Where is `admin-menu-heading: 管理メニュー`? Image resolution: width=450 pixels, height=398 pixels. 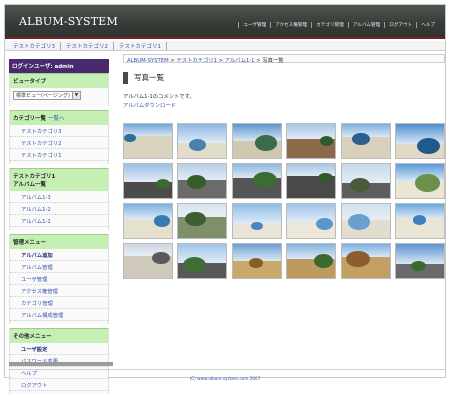
admin-menu-heading: 管理メニュー is located at coordinates (59, 241).